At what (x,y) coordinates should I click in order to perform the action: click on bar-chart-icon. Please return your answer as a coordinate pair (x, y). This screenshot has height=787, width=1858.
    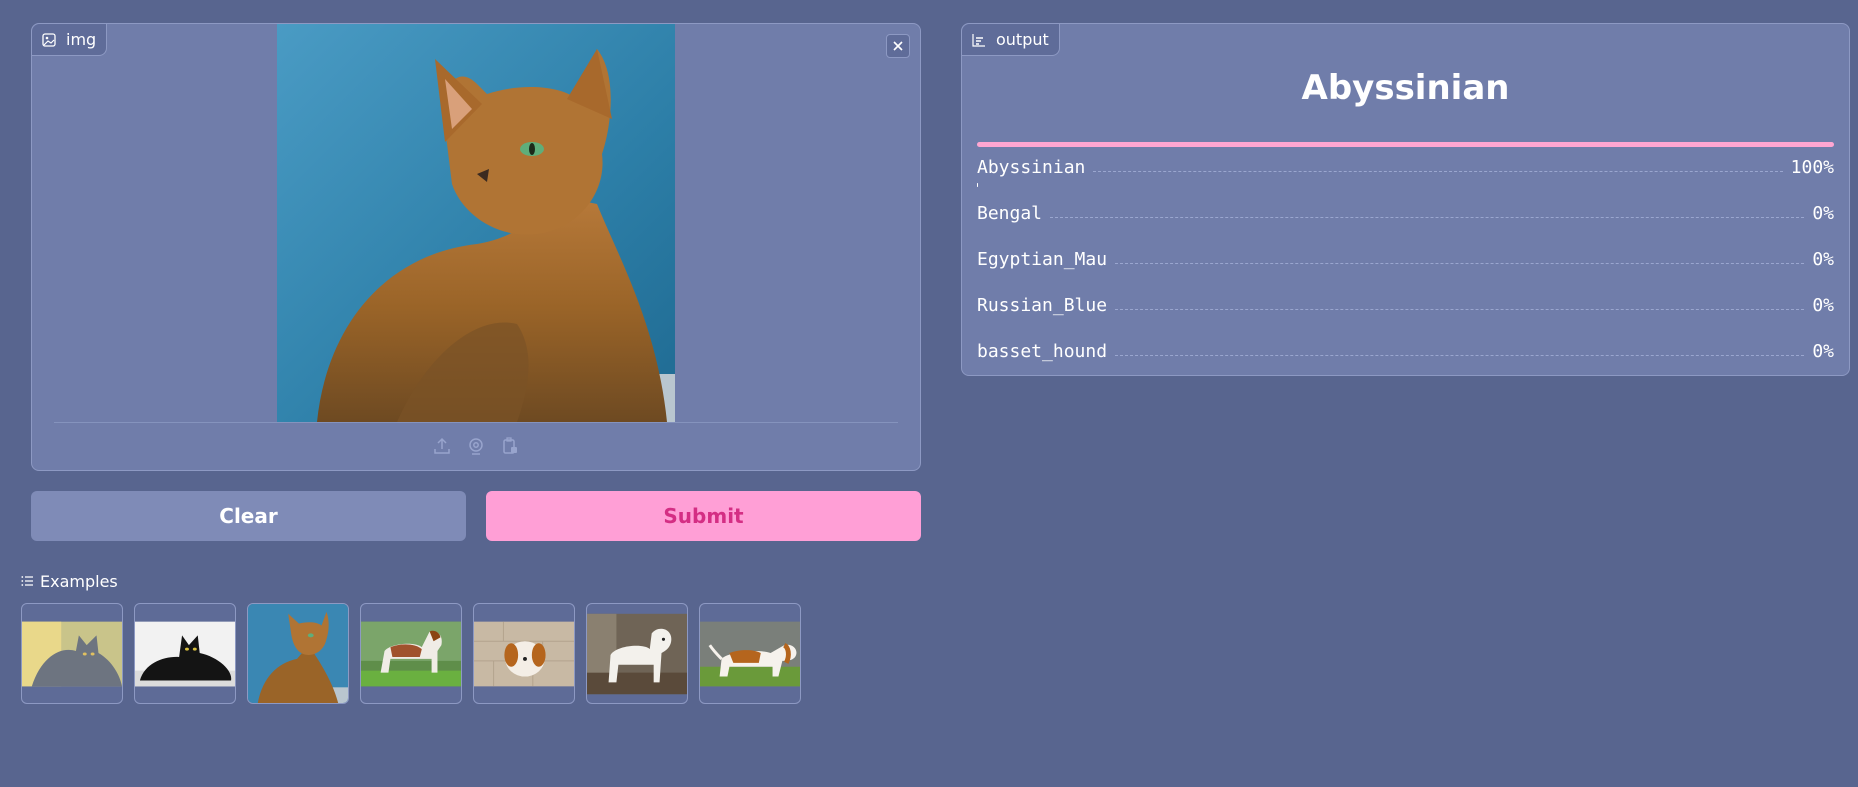
    Looking at the image, I should click on (979, 40).